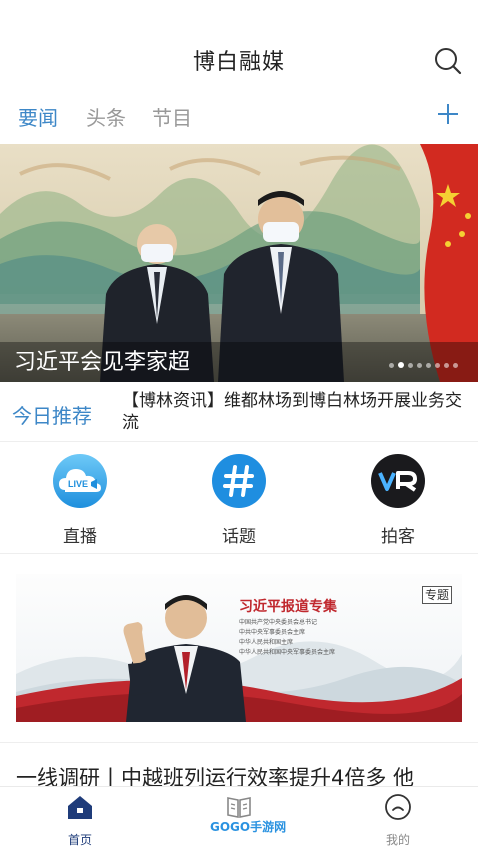 The width and height of the screenshot is (478, 850). What do you see at coordinates (239, 47) in the screenshot?
I see `app-header: 博白融媒` at bounding box center [239, 47].